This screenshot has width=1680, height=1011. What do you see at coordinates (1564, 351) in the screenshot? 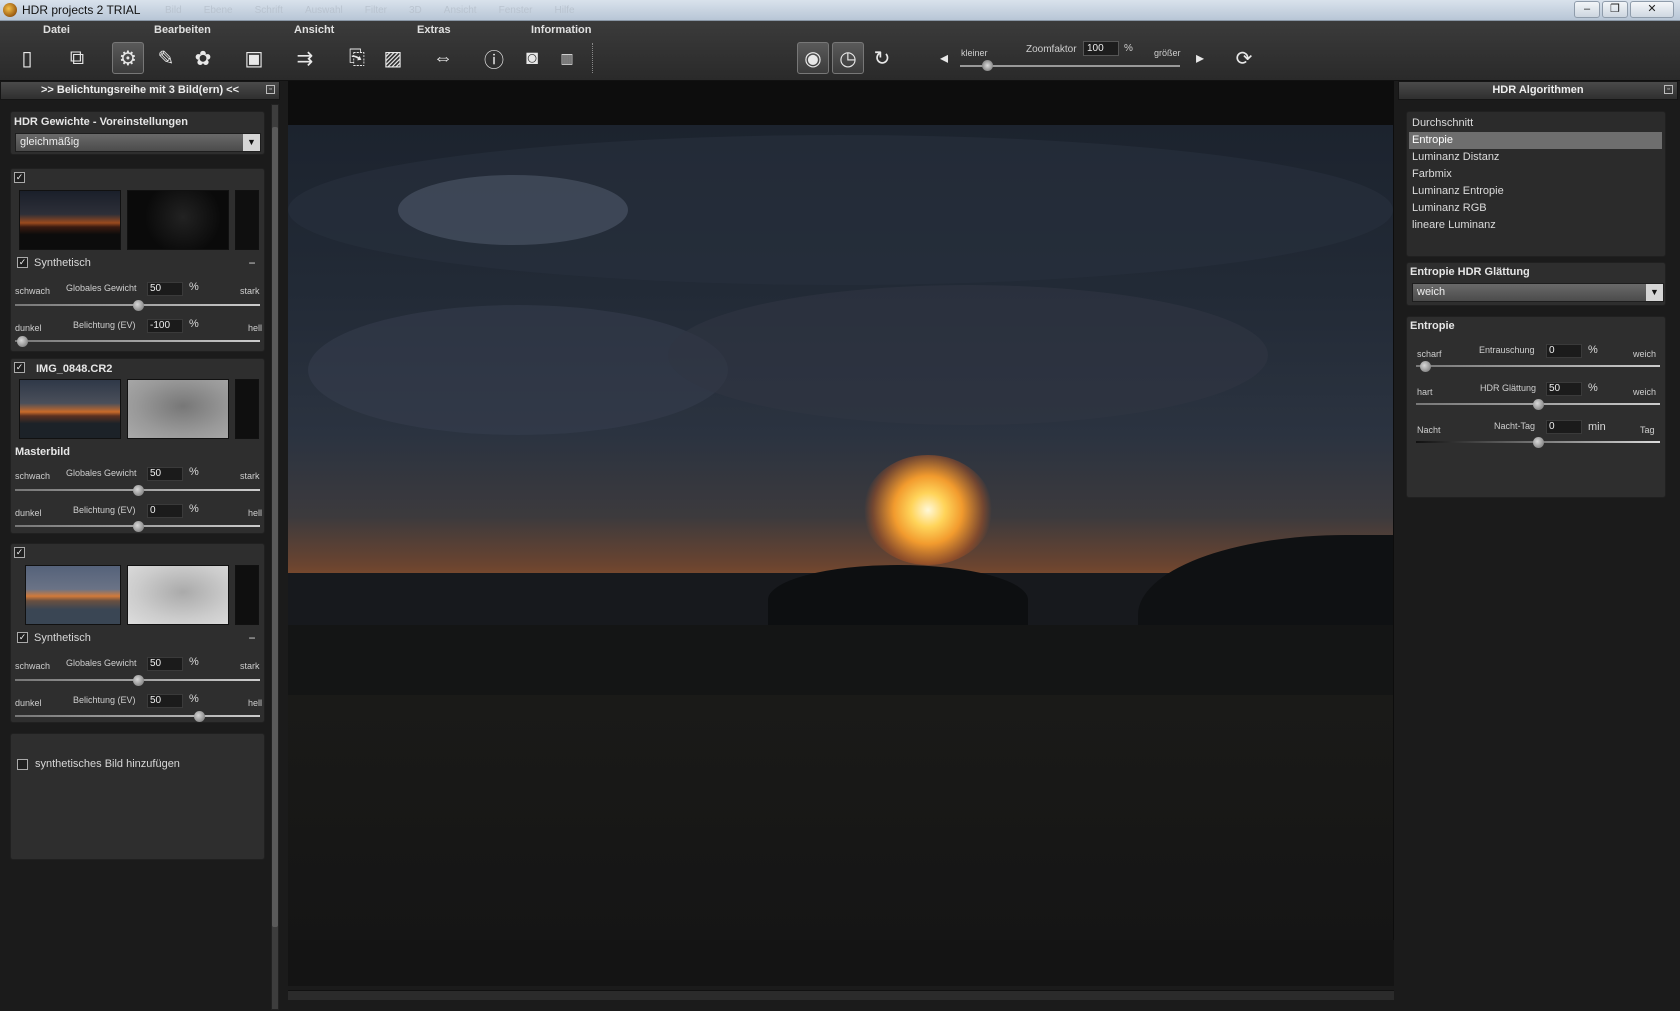
I see `denoise-input: 0` at bounding box center [1564, 351].